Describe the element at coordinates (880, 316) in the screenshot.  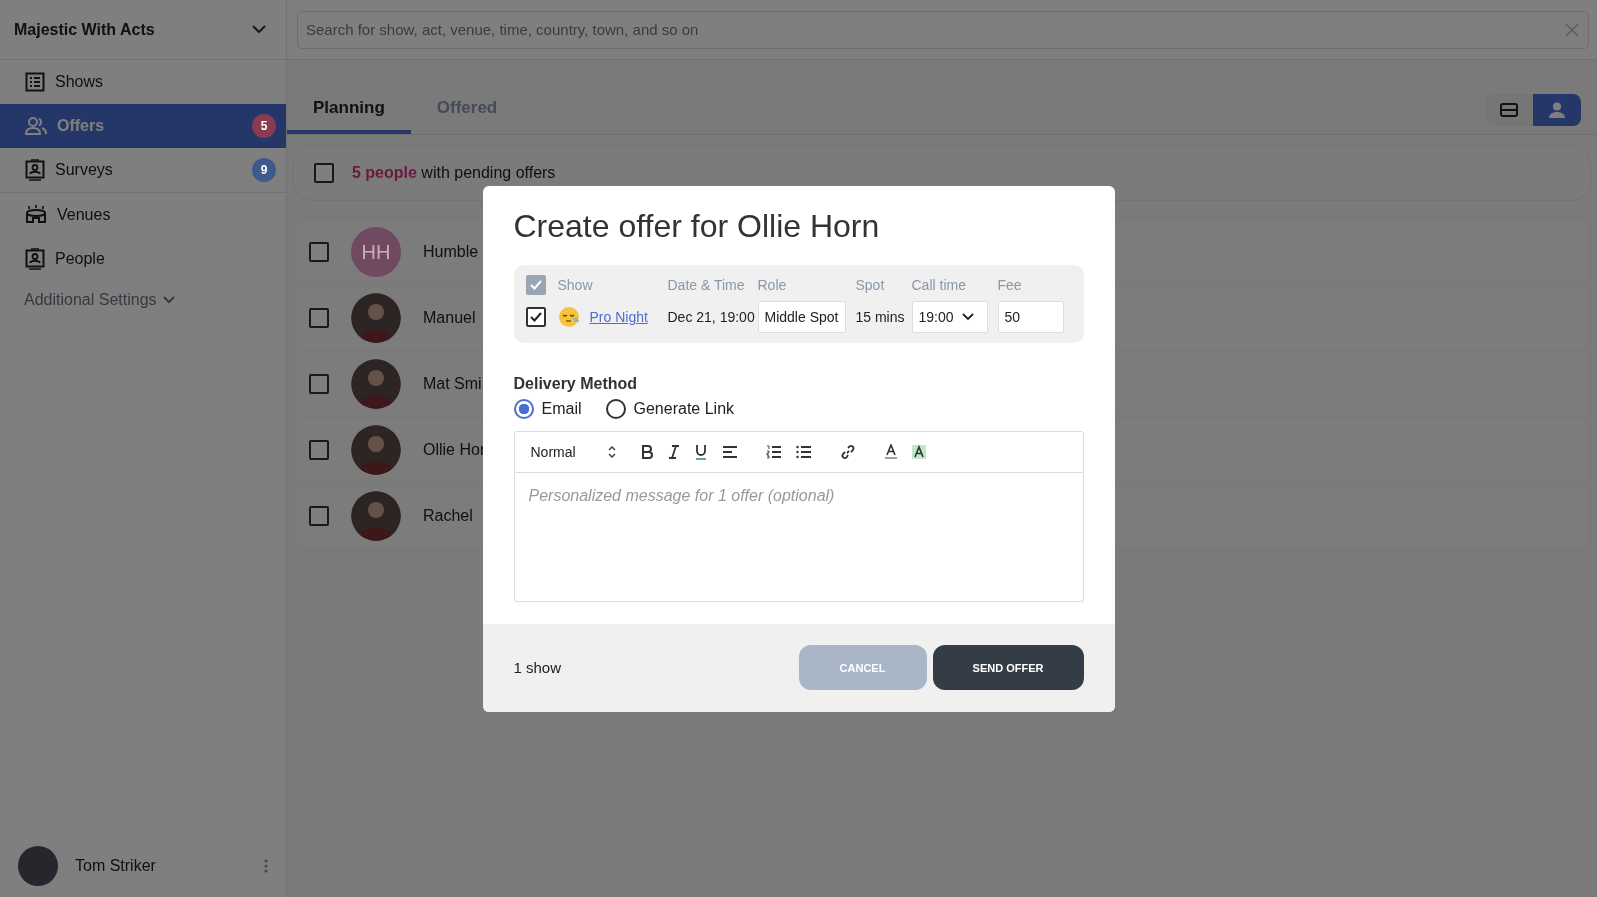
I see `spot-cell-text: 15 mins` at that location.